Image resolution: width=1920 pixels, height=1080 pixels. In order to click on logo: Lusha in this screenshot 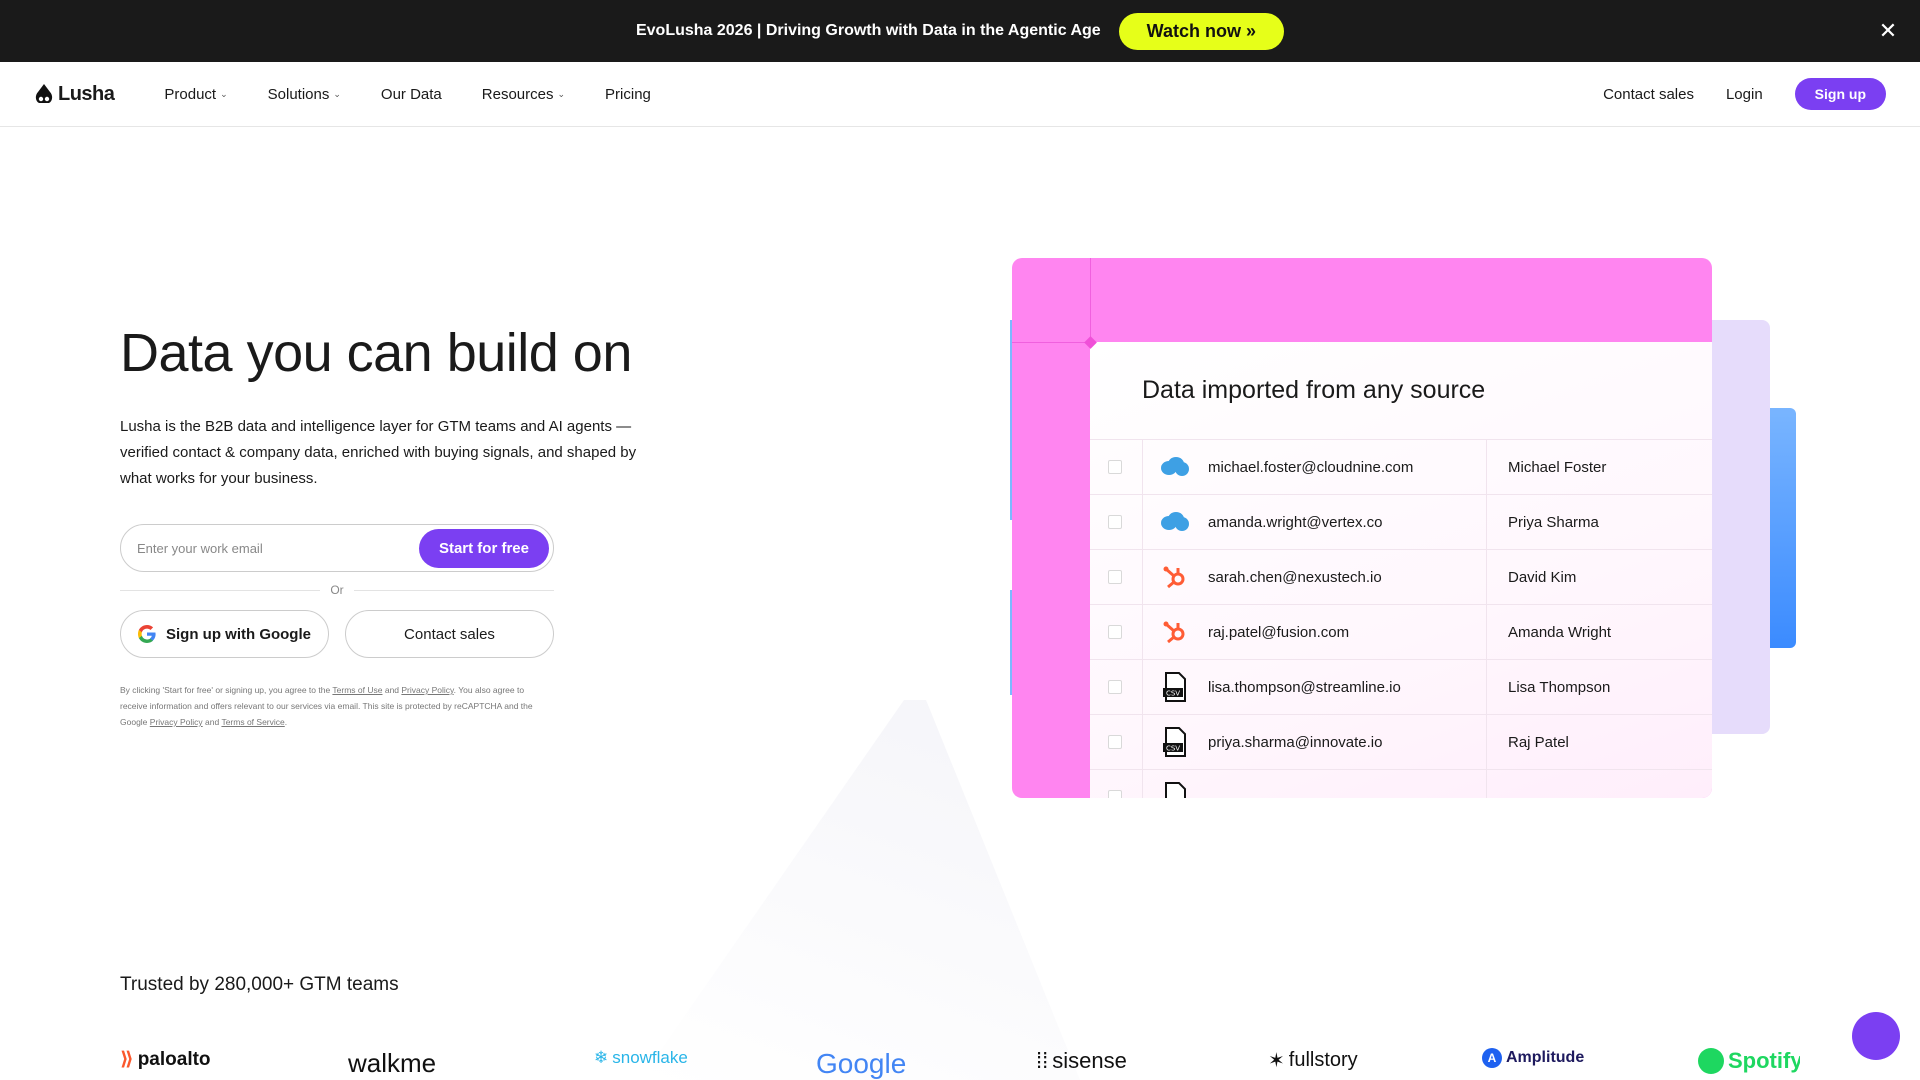, I will do `click(74, 94)`.